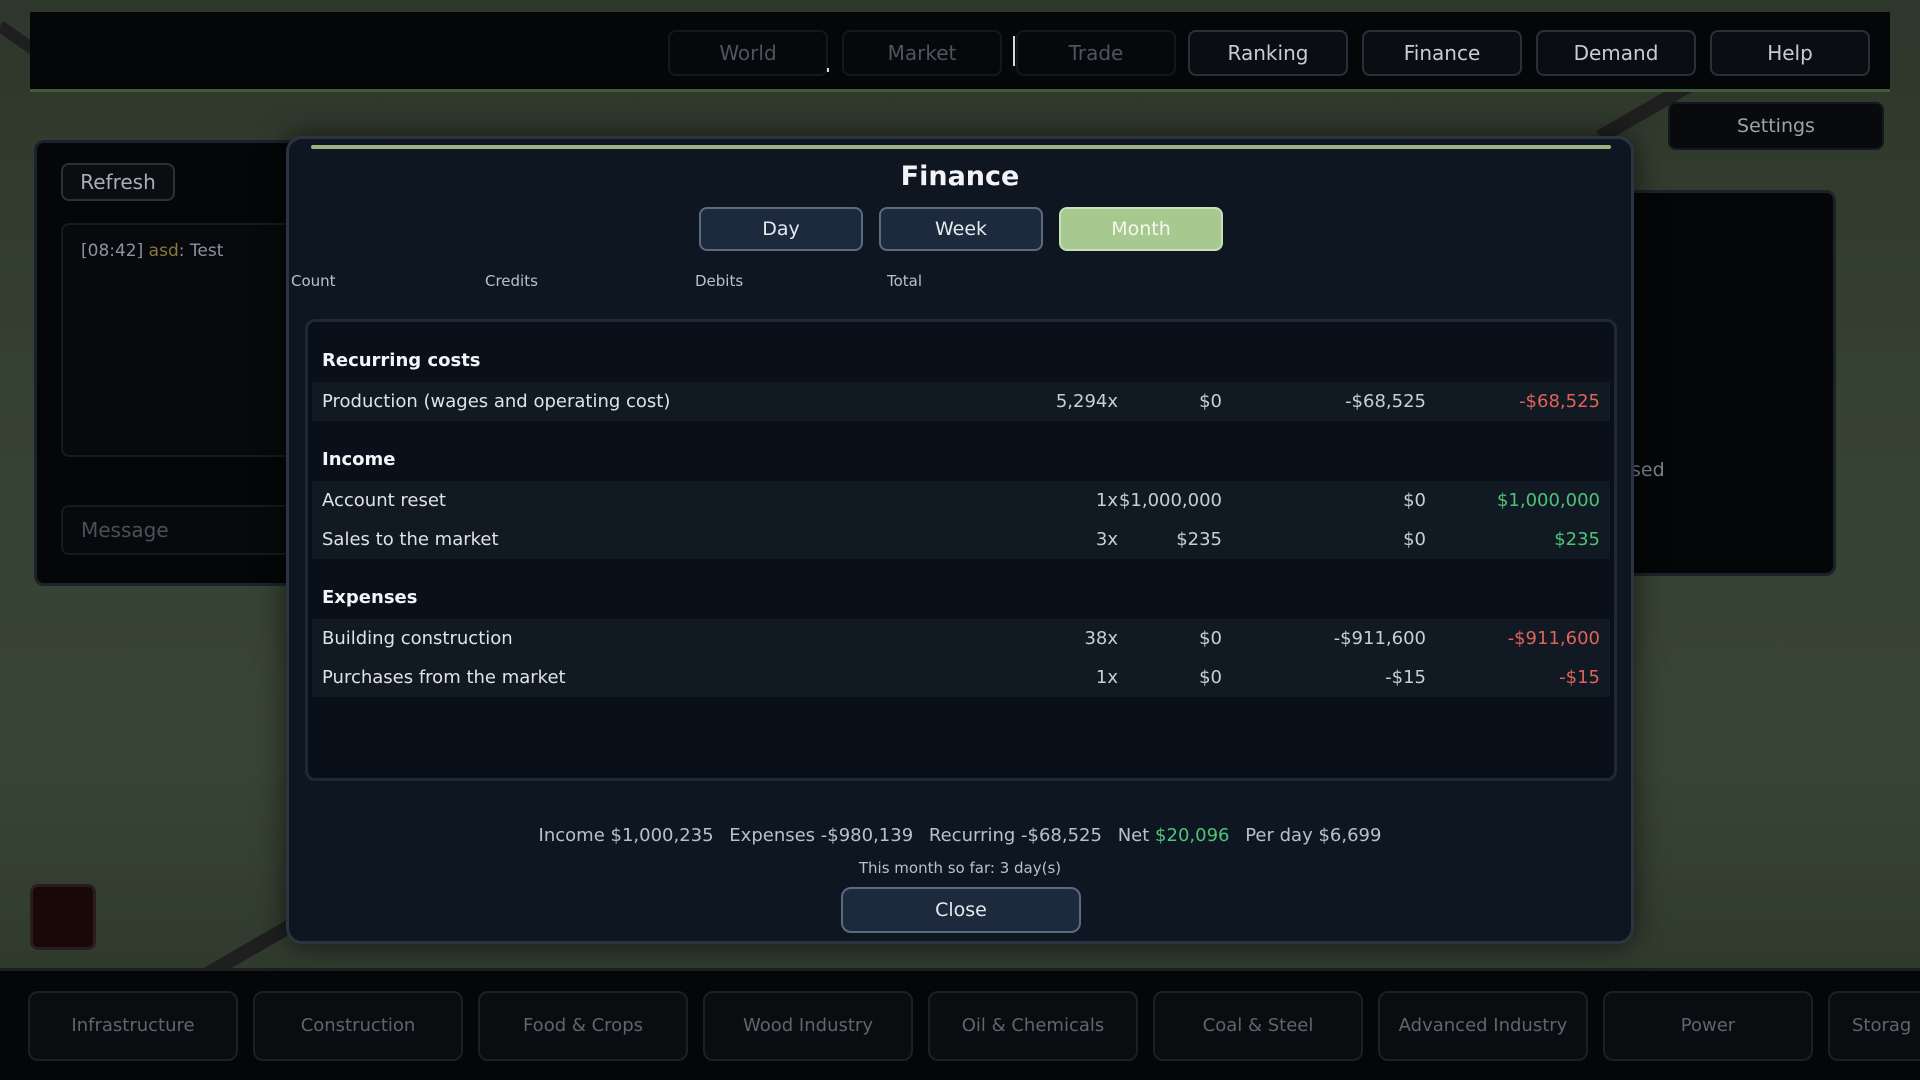 The image size is (1920, 1080). I want to click on category-coal-steel-button: Coal & Steel, so click(1258, 1026).